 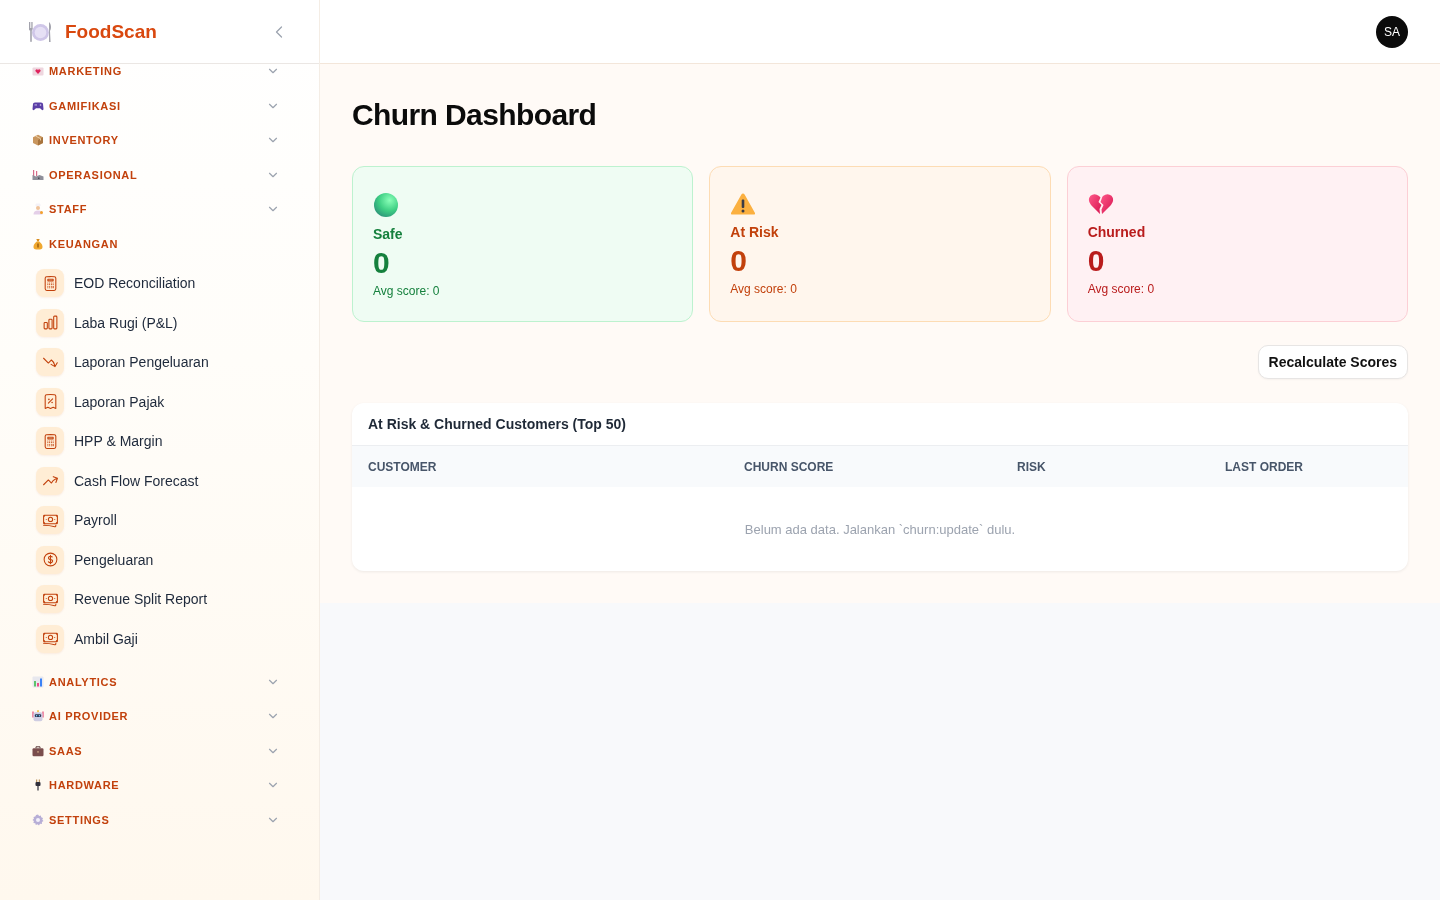 What do you see at coordinates (158, 441) in the screenshot?
I see `sidebar-item: HPP & Margin` at bounding box center [158, 441].